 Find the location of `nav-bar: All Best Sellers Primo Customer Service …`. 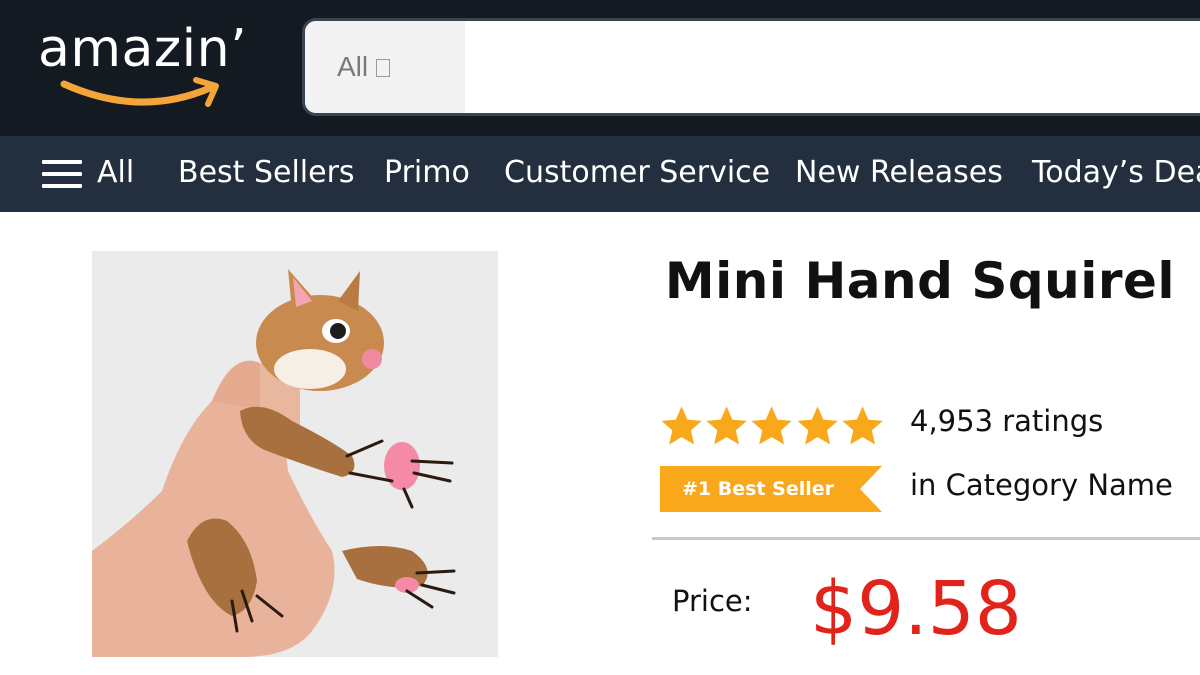

nav-bar: All Best Sellers Primo Customer Service … is located at coordinates (600, 174).